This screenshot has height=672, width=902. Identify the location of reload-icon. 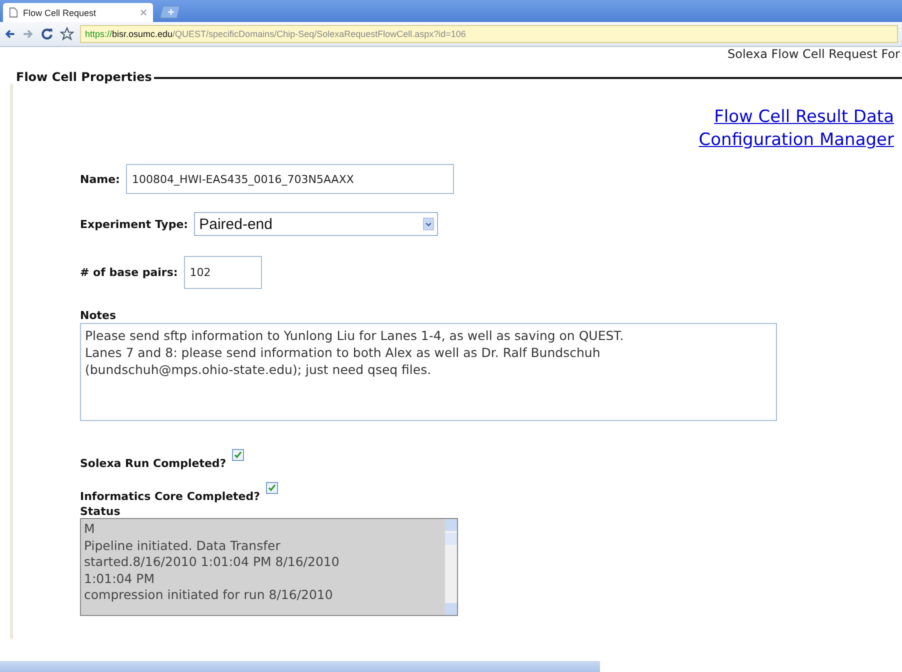
(47, 34).